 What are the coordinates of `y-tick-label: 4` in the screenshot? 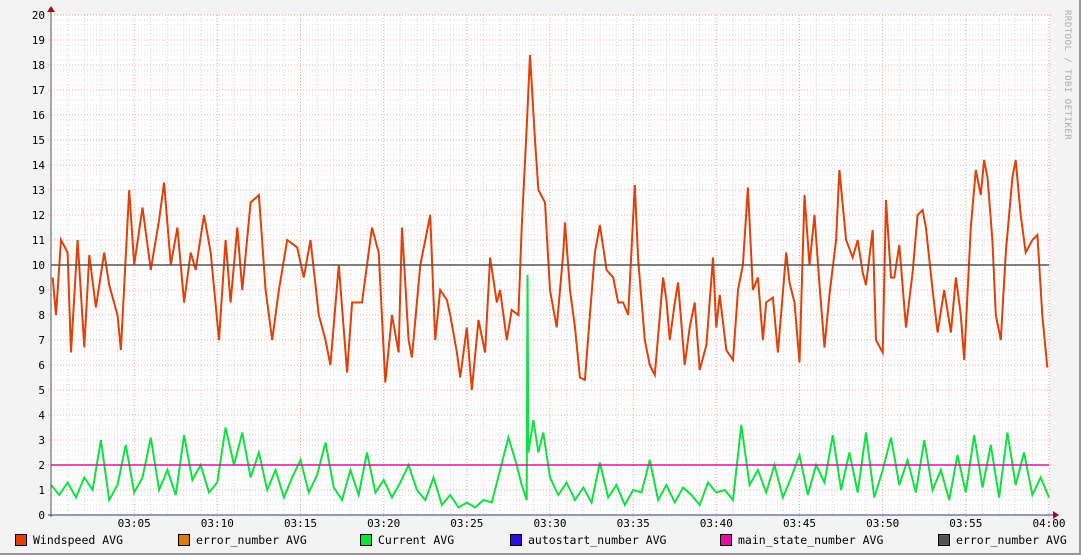 It's located at (41, 415).